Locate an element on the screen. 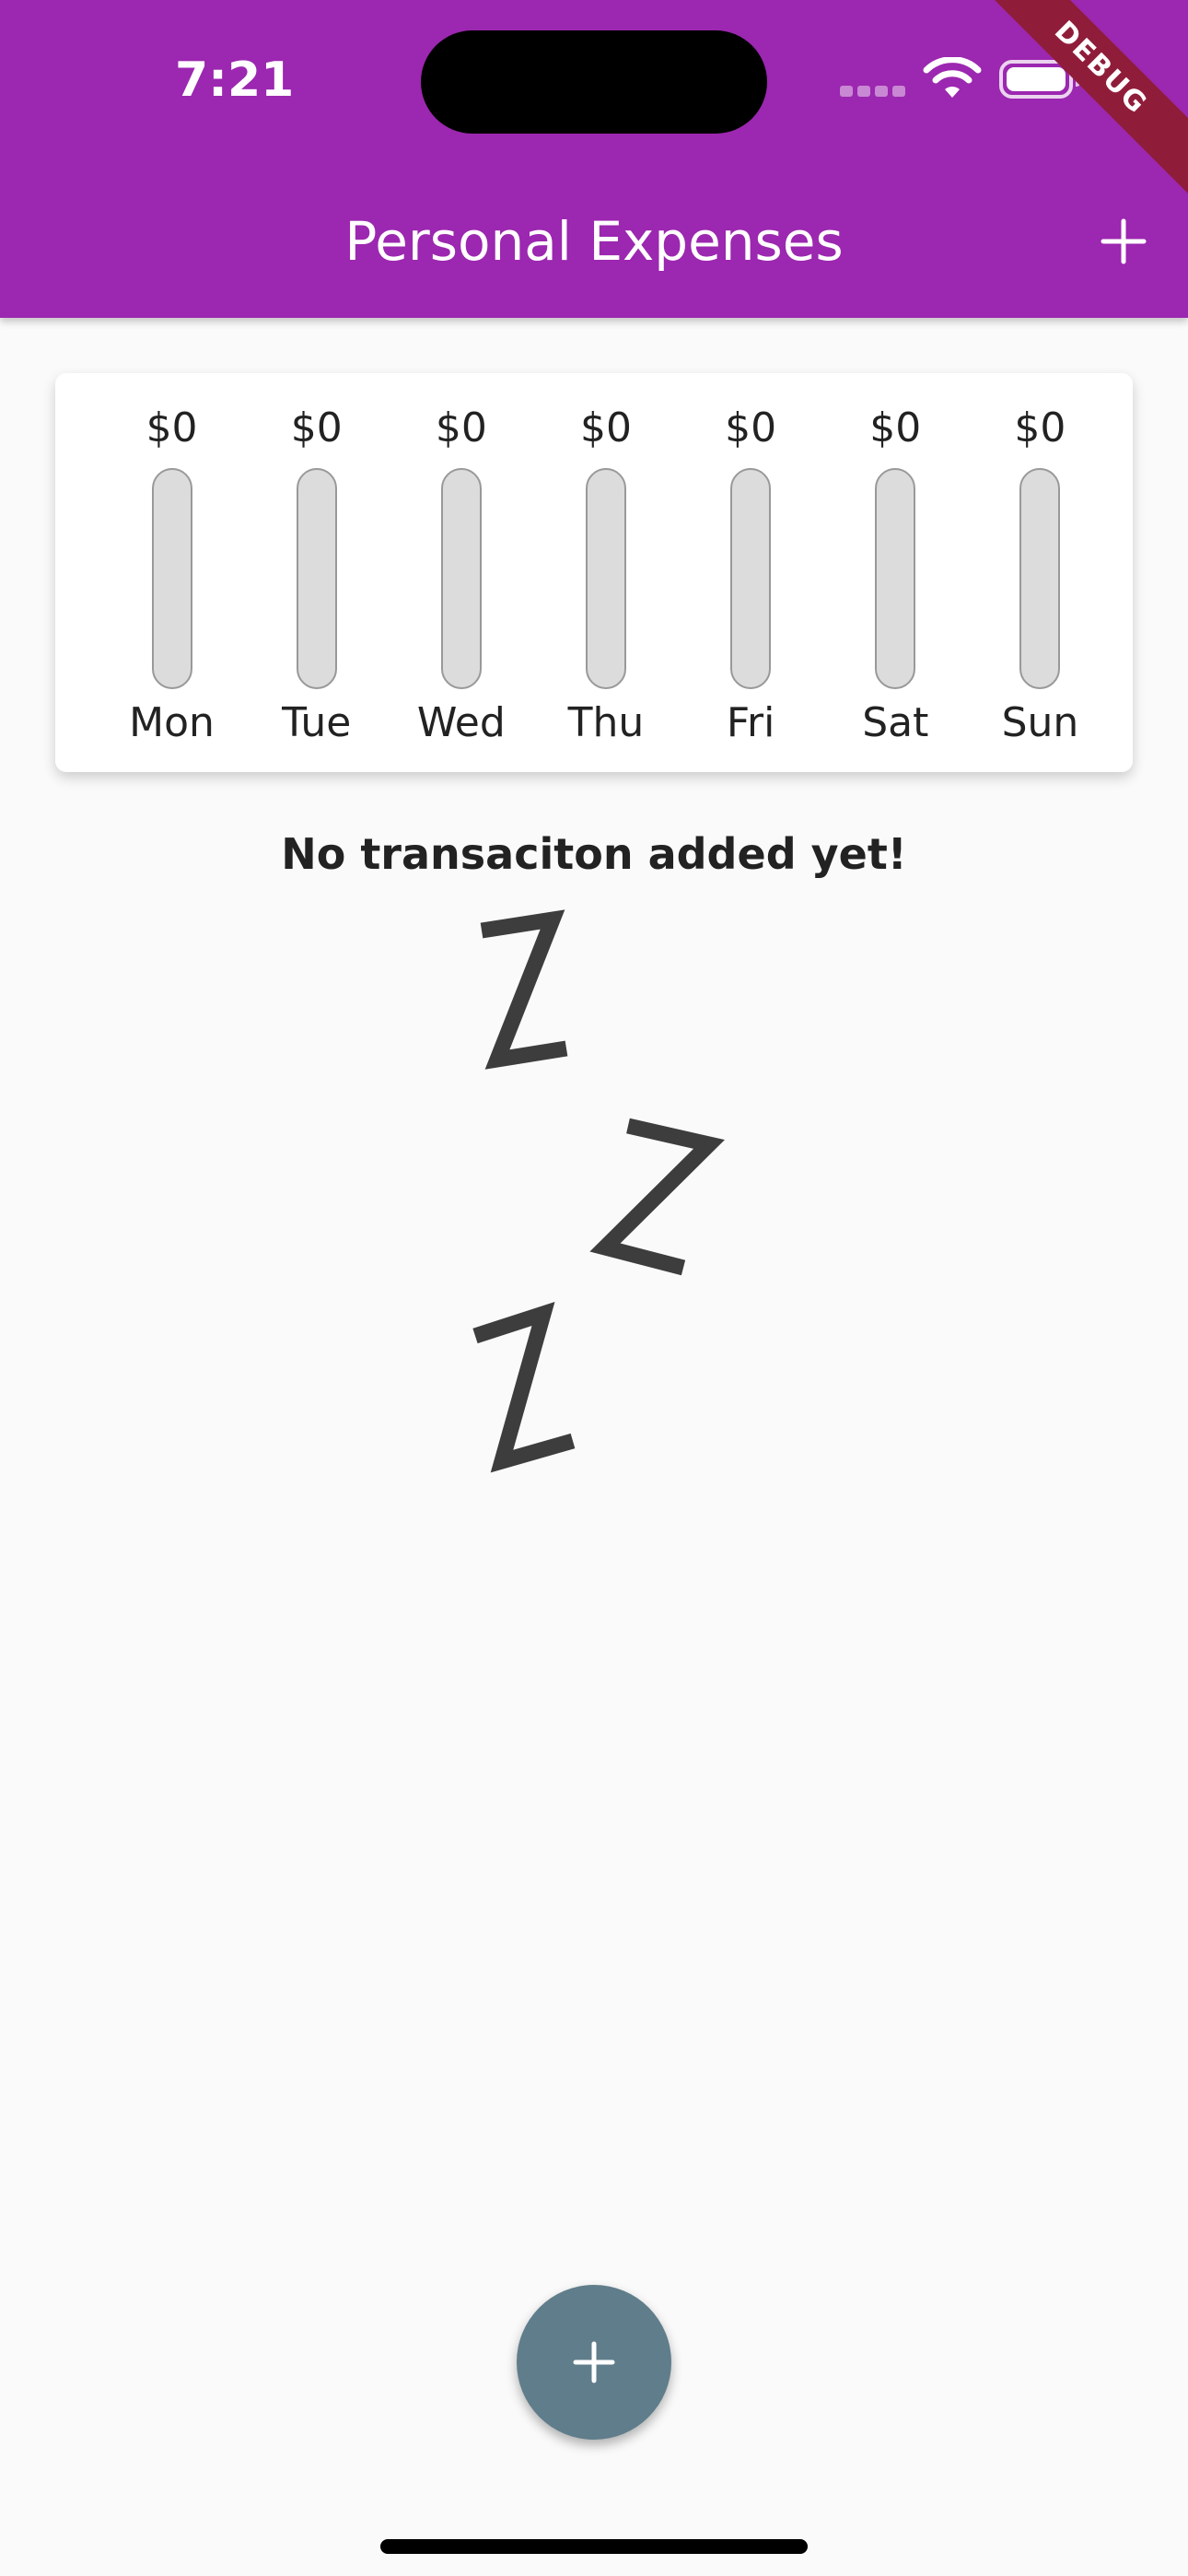 This screenshot has height=2576, width=1188. status-time: 7:21 is located at coordinates (235, 80).